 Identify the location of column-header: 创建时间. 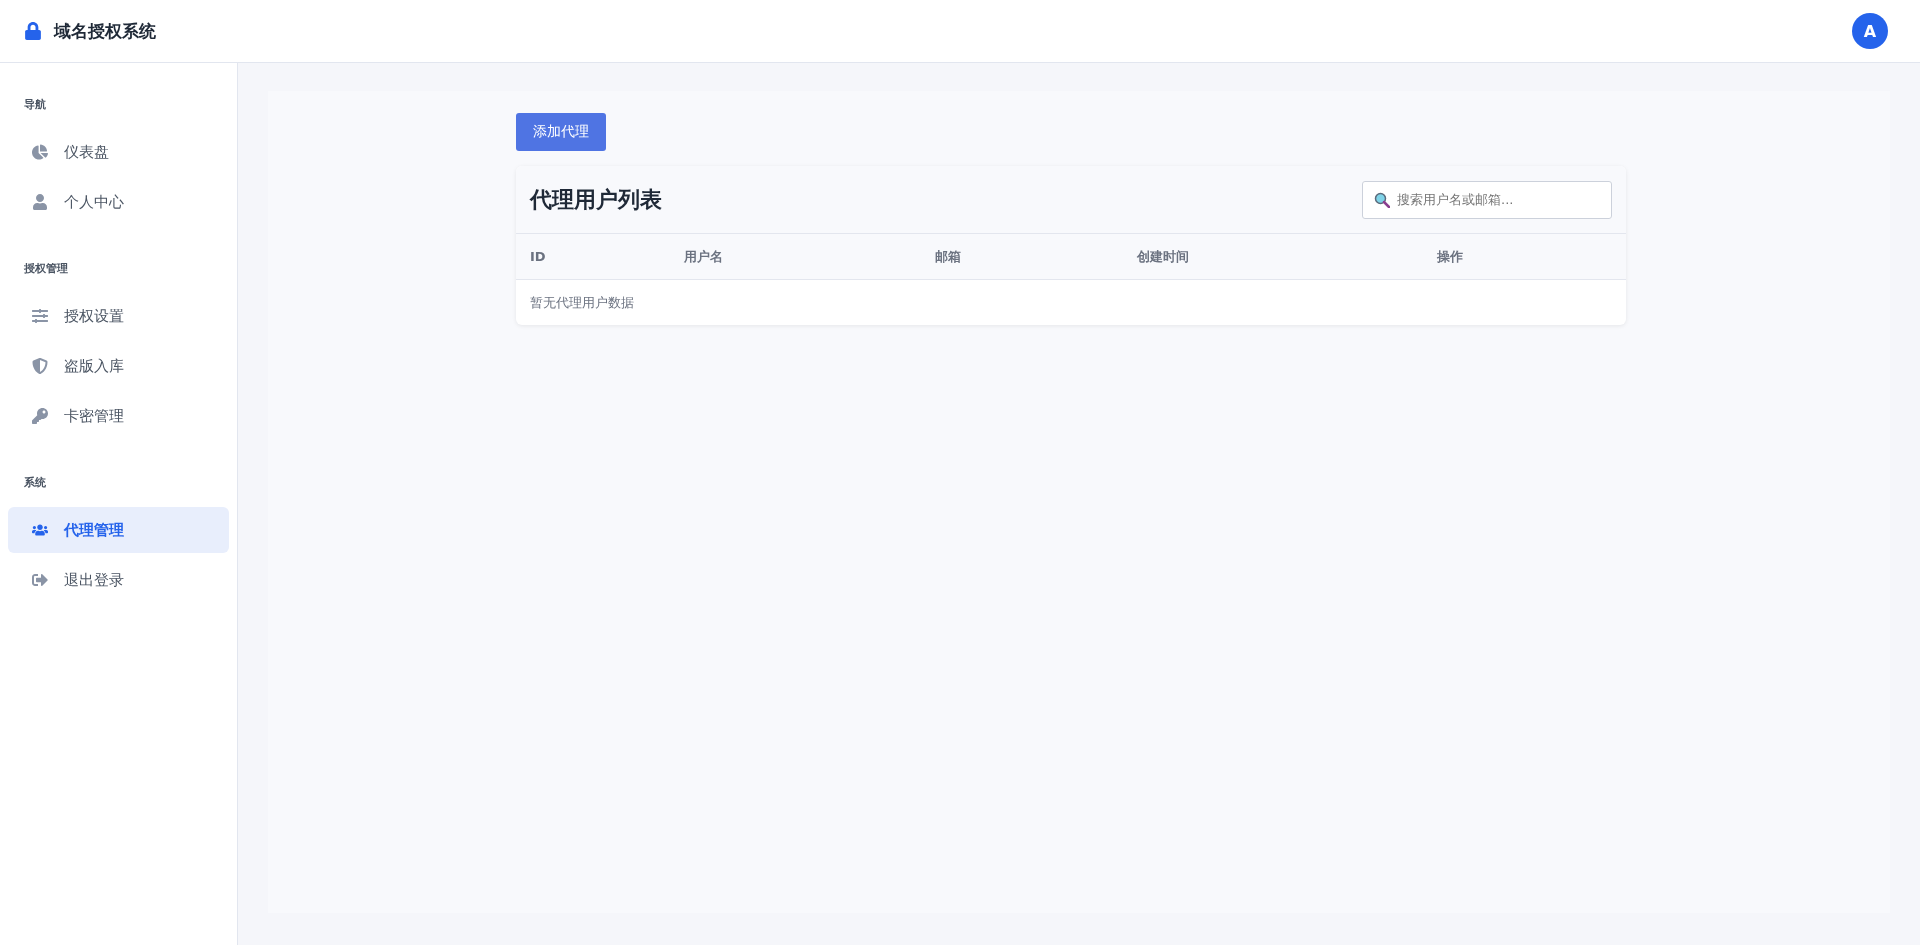
(1163, 256).